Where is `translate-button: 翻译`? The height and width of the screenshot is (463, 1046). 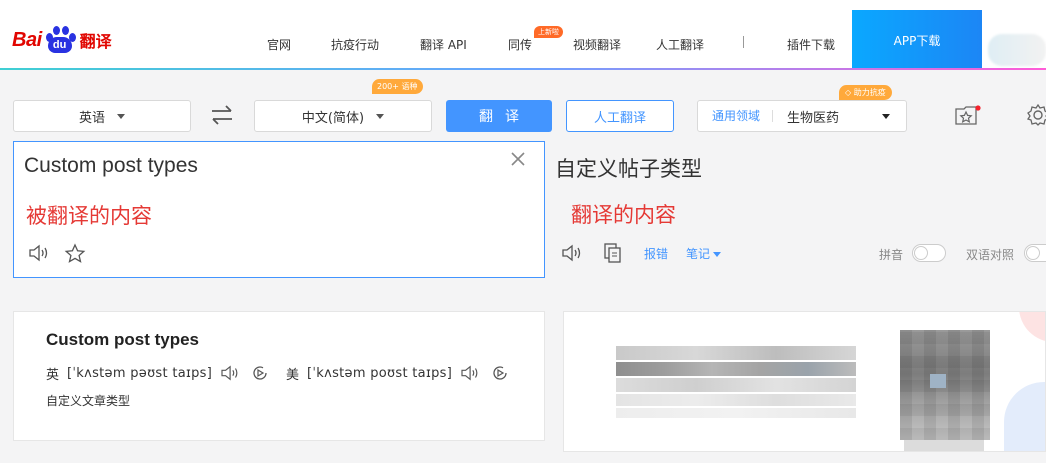
translate-button: 翻译 is located at coordinates (499, 116).